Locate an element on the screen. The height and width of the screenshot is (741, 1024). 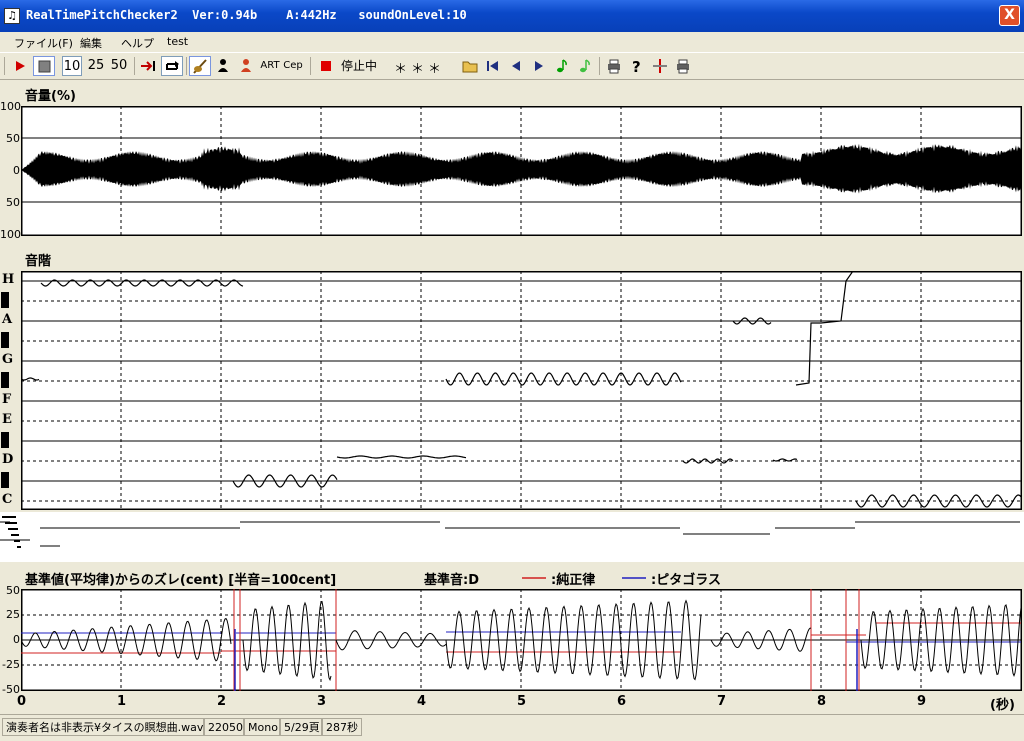
deviation-title: 基準値(平均律)からのズレ(cent) [半音=100cent] is located at coordinates (181, 580).